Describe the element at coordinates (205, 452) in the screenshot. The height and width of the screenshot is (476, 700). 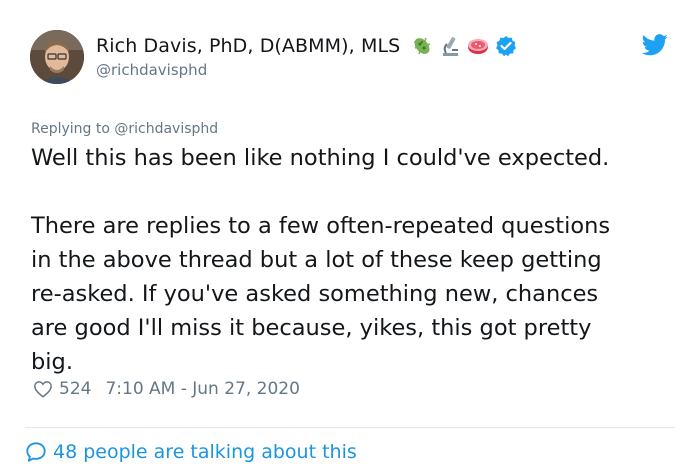
I see `conversation-text: 48 people are talking about this` at that location.